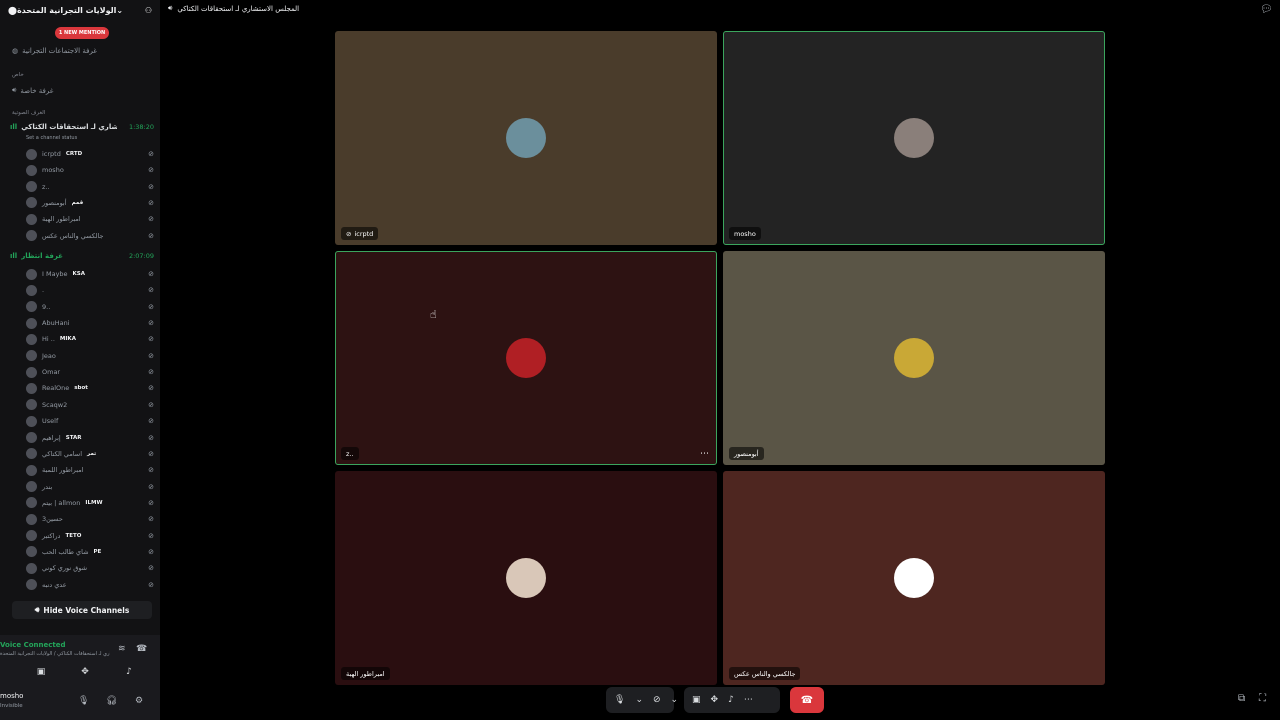  I want to click on soundboard-icon: ♪, so click(731, 700).